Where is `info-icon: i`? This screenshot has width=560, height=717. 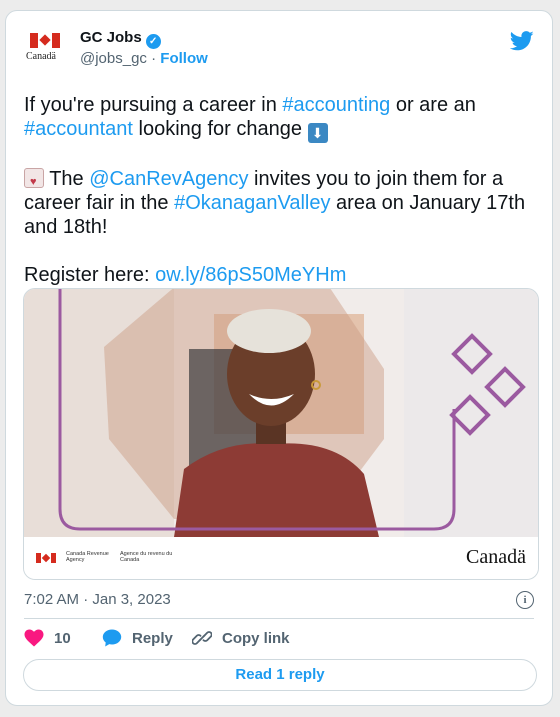
info-icon: i is located at coordinates (525, 600).